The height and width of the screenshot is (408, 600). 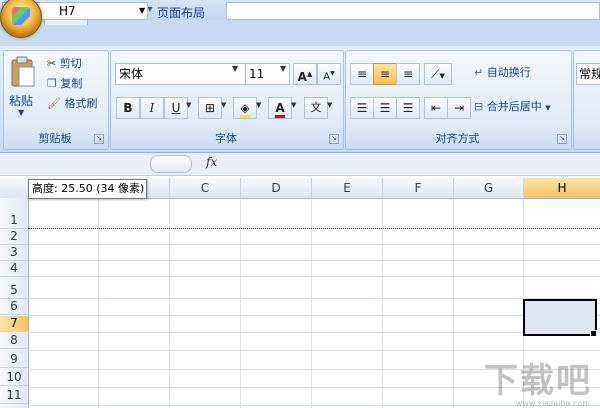 I want to click on column-header-e: E, so click(x=347, y=188).